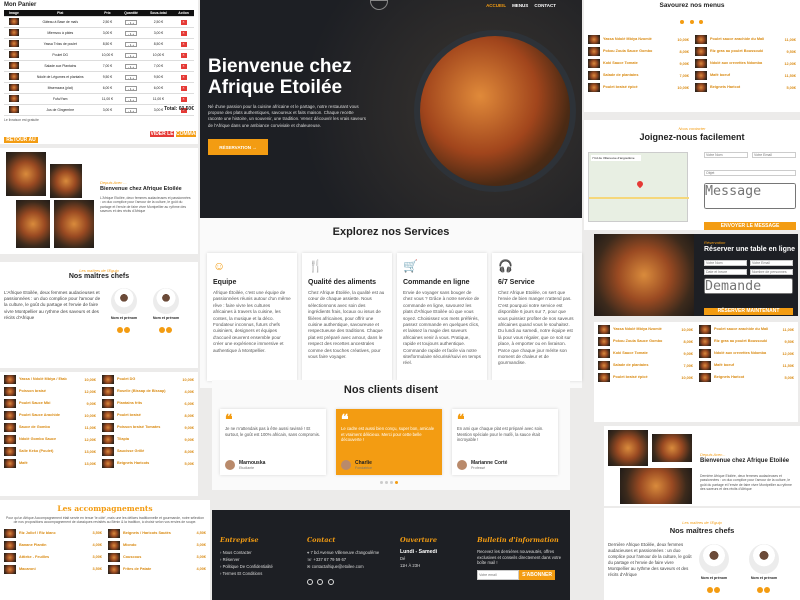 This screenshot has height=600, width=800. I want to click on contact-subject-input, so click(750, 173).